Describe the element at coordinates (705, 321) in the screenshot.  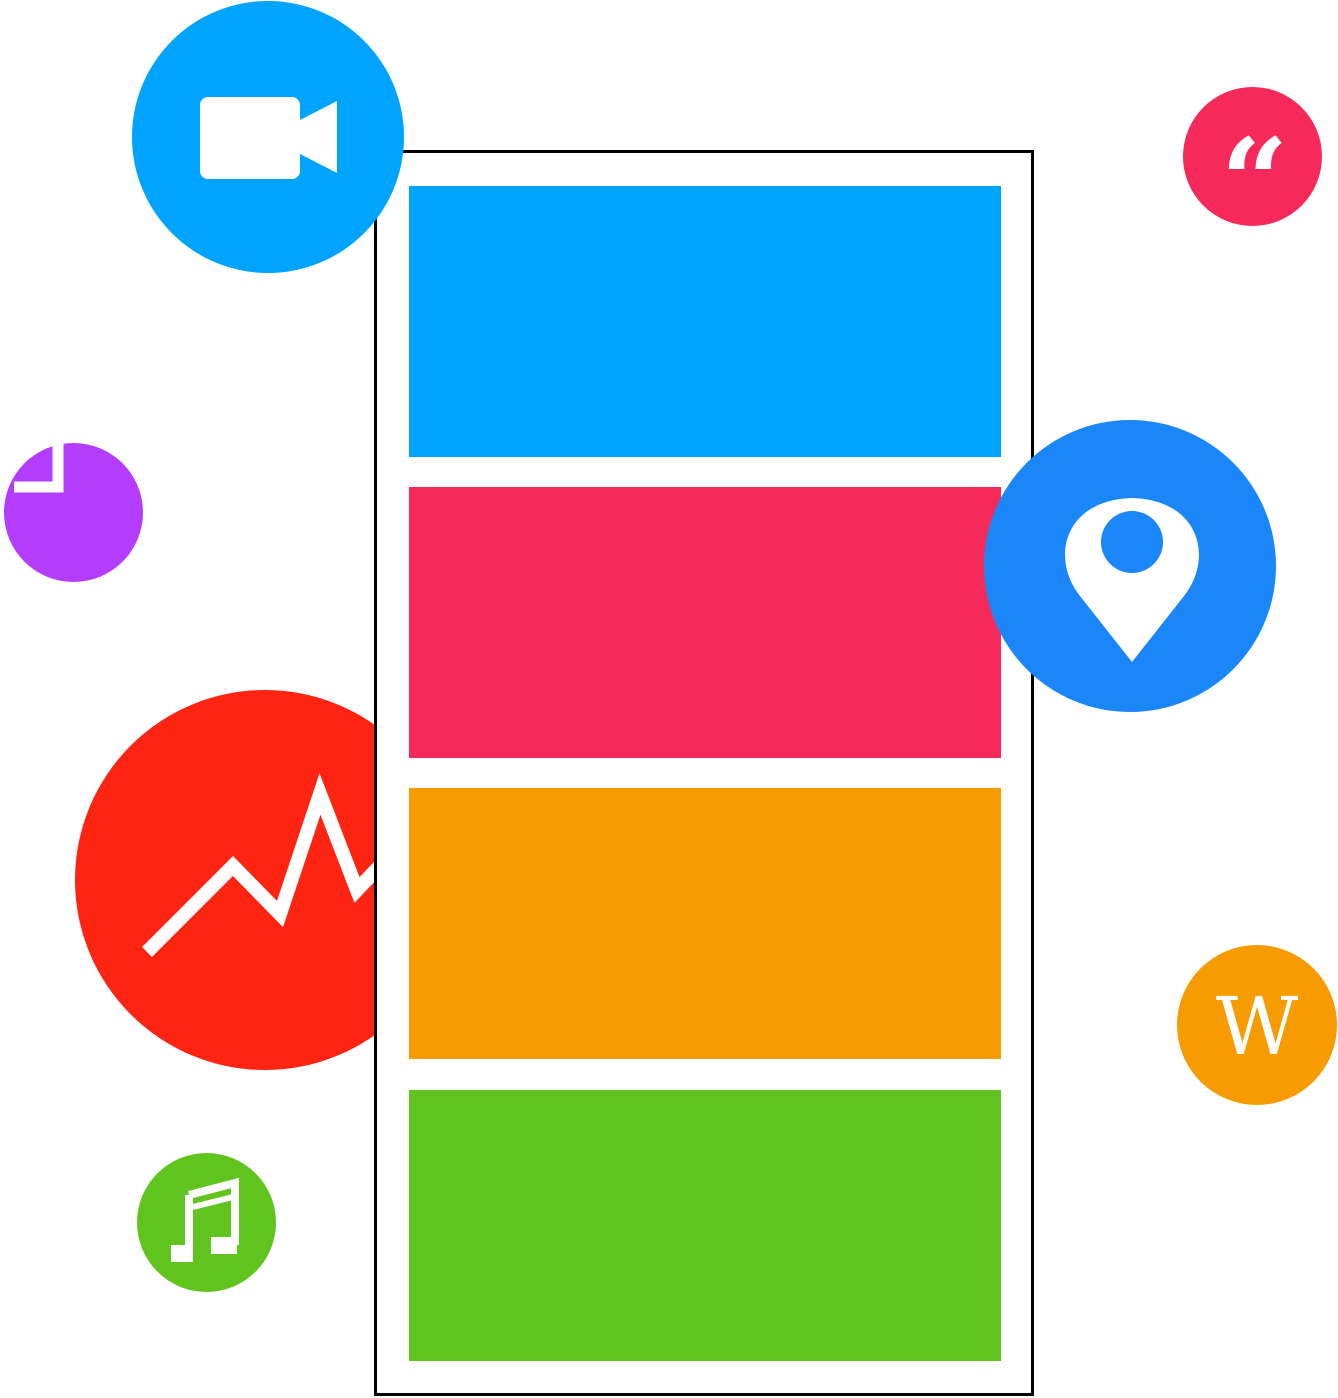
I see `content-block-blue` at that location.